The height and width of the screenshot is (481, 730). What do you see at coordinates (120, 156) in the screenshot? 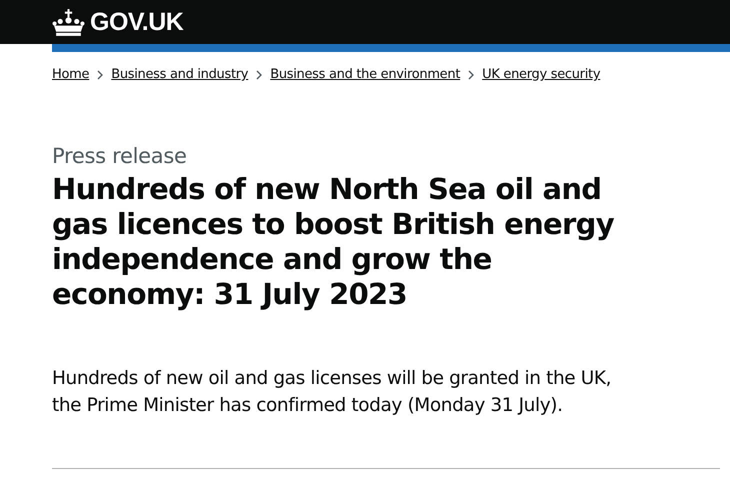
I see `page-caption: Press release` at bounding box center [120, 156].